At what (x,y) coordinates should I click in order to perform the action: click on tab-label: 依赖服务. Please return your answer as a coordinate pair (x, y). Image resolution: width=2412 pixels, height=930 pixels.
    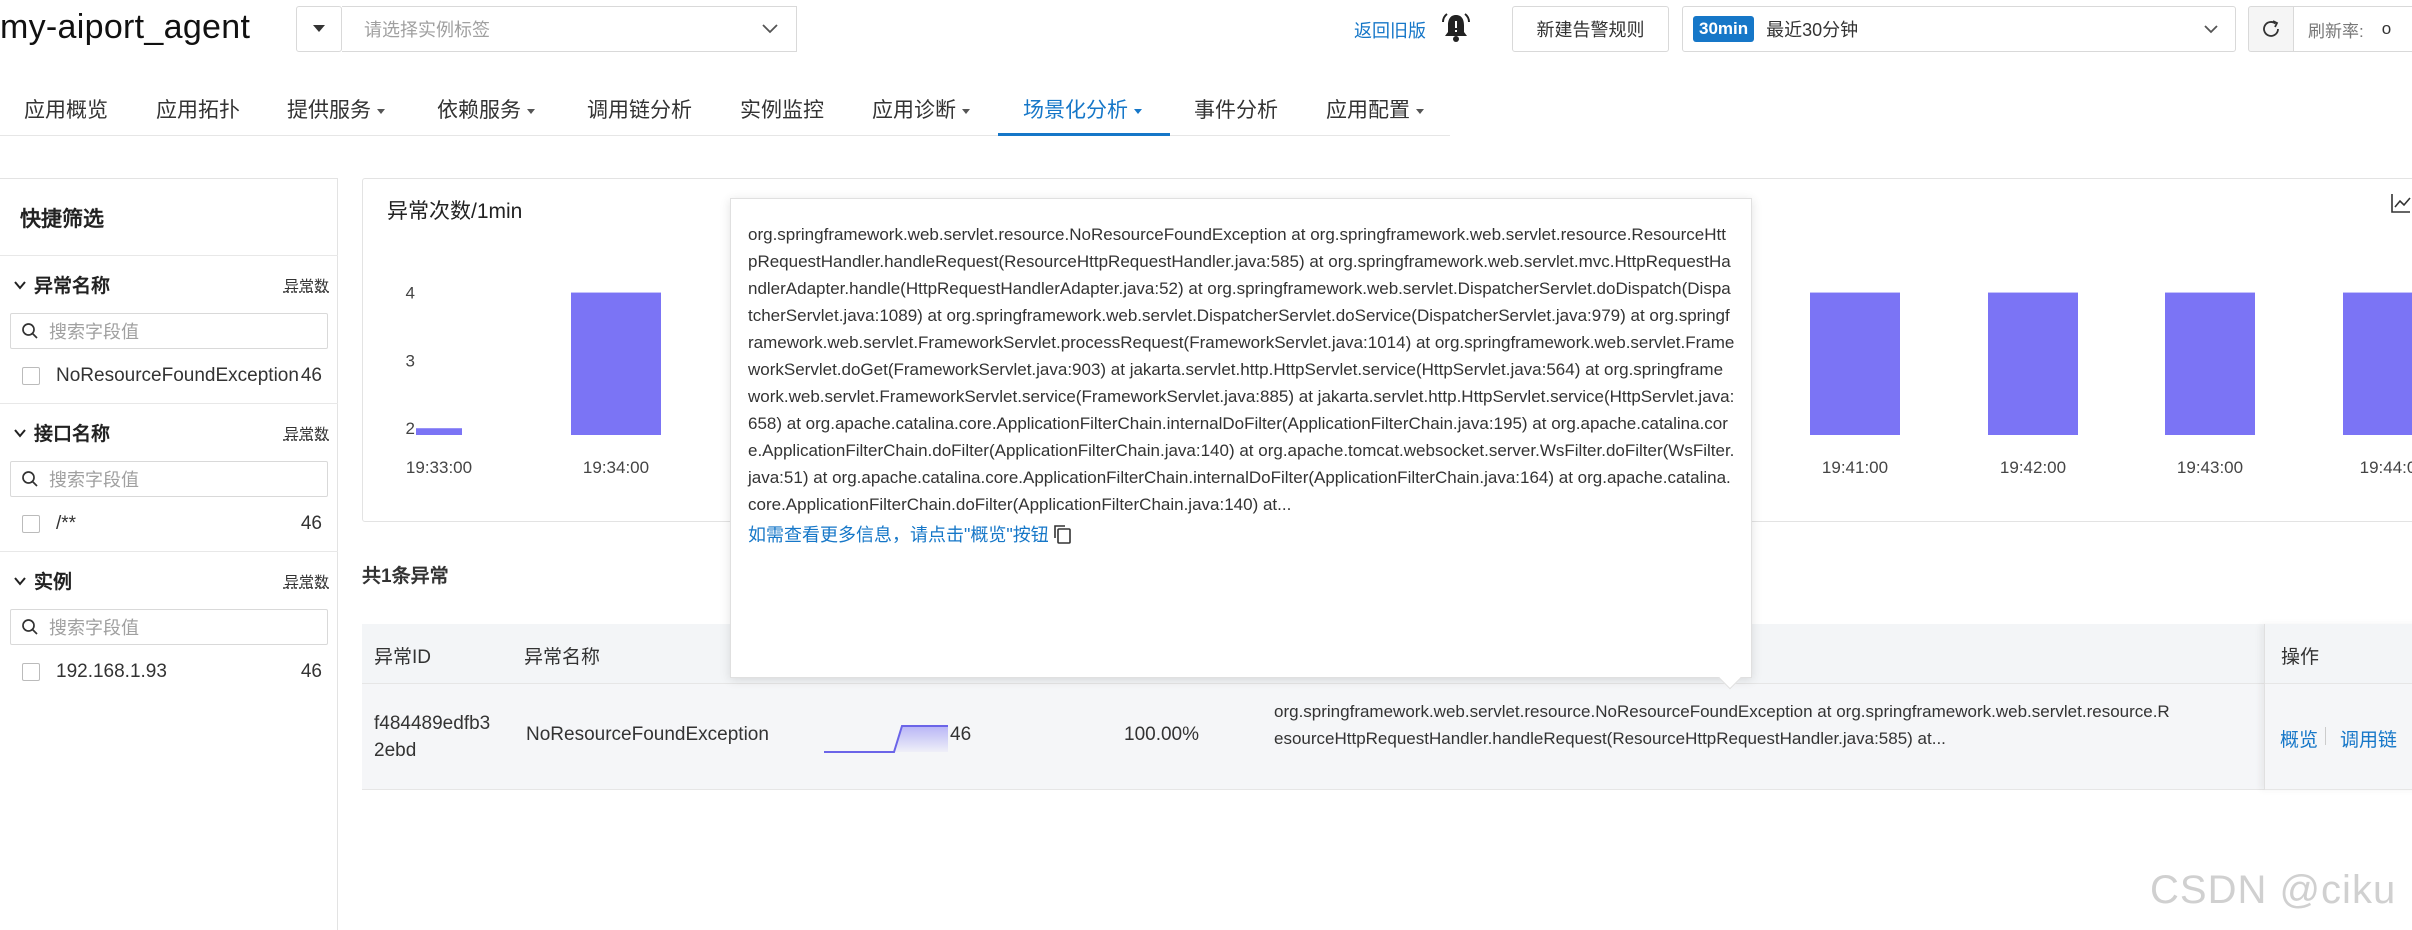
    Looking at the image, I should click on (479, 110).